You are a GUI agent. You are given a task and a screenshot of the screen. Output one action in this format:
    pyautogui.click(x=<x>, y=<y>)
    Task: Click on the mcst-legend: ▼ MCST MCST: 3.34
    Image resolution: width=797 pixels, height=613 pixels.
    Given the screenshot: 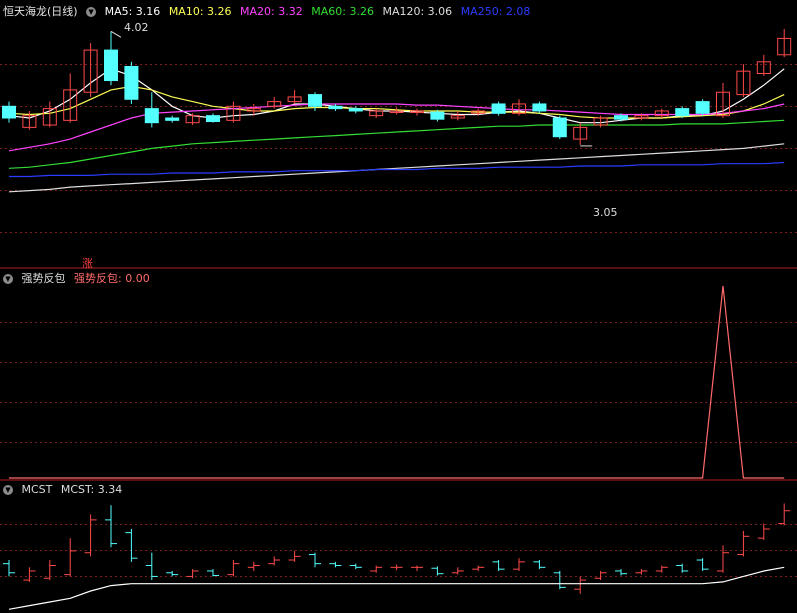 What is the action you would take?
    pyautogui.click(x=65, y=490)
    